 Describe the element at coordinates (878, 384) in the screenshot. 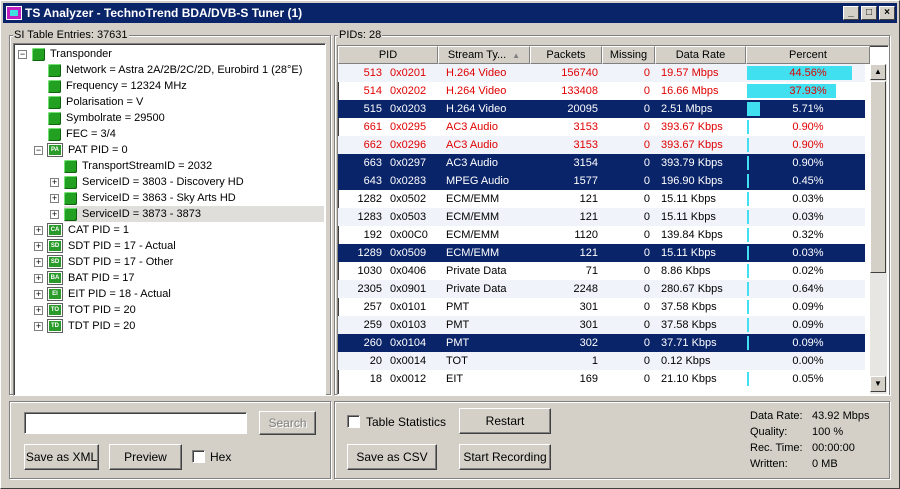

I see `scroll-down-button: ▼` at that location.